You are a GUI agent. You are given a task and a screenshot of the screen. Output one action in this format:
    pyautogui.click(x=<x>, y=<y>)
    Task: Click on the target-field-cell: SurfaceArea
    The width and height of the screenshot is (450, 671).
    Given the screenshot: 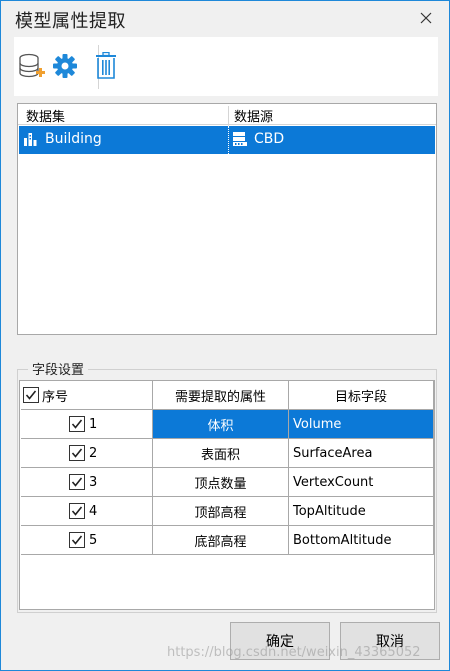 What is the action you would take?
    pyautogui.click(x=361, y=453)
    